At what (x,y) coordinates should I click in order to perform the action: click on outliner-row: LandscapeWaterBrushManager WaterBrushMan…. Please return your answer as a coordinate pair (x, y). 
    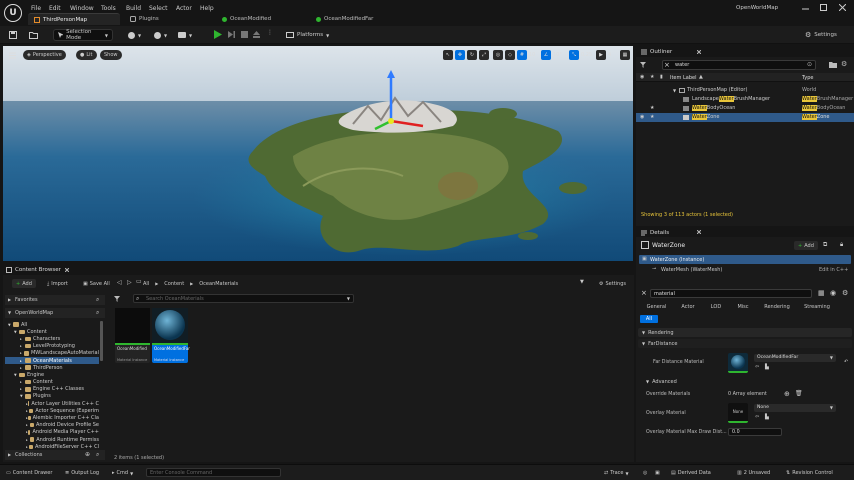
    Looking at the image, I should click on (745, 99).